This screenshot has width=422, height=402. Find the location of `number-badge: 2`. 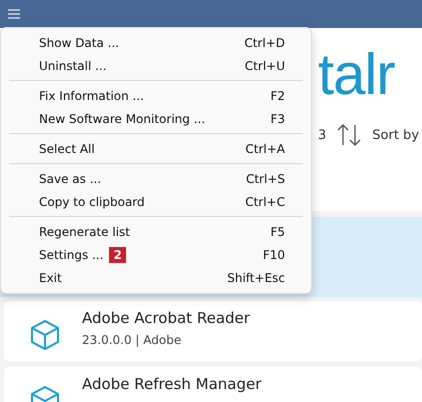

number-badge: 2 is located at coordinates (117, 254).